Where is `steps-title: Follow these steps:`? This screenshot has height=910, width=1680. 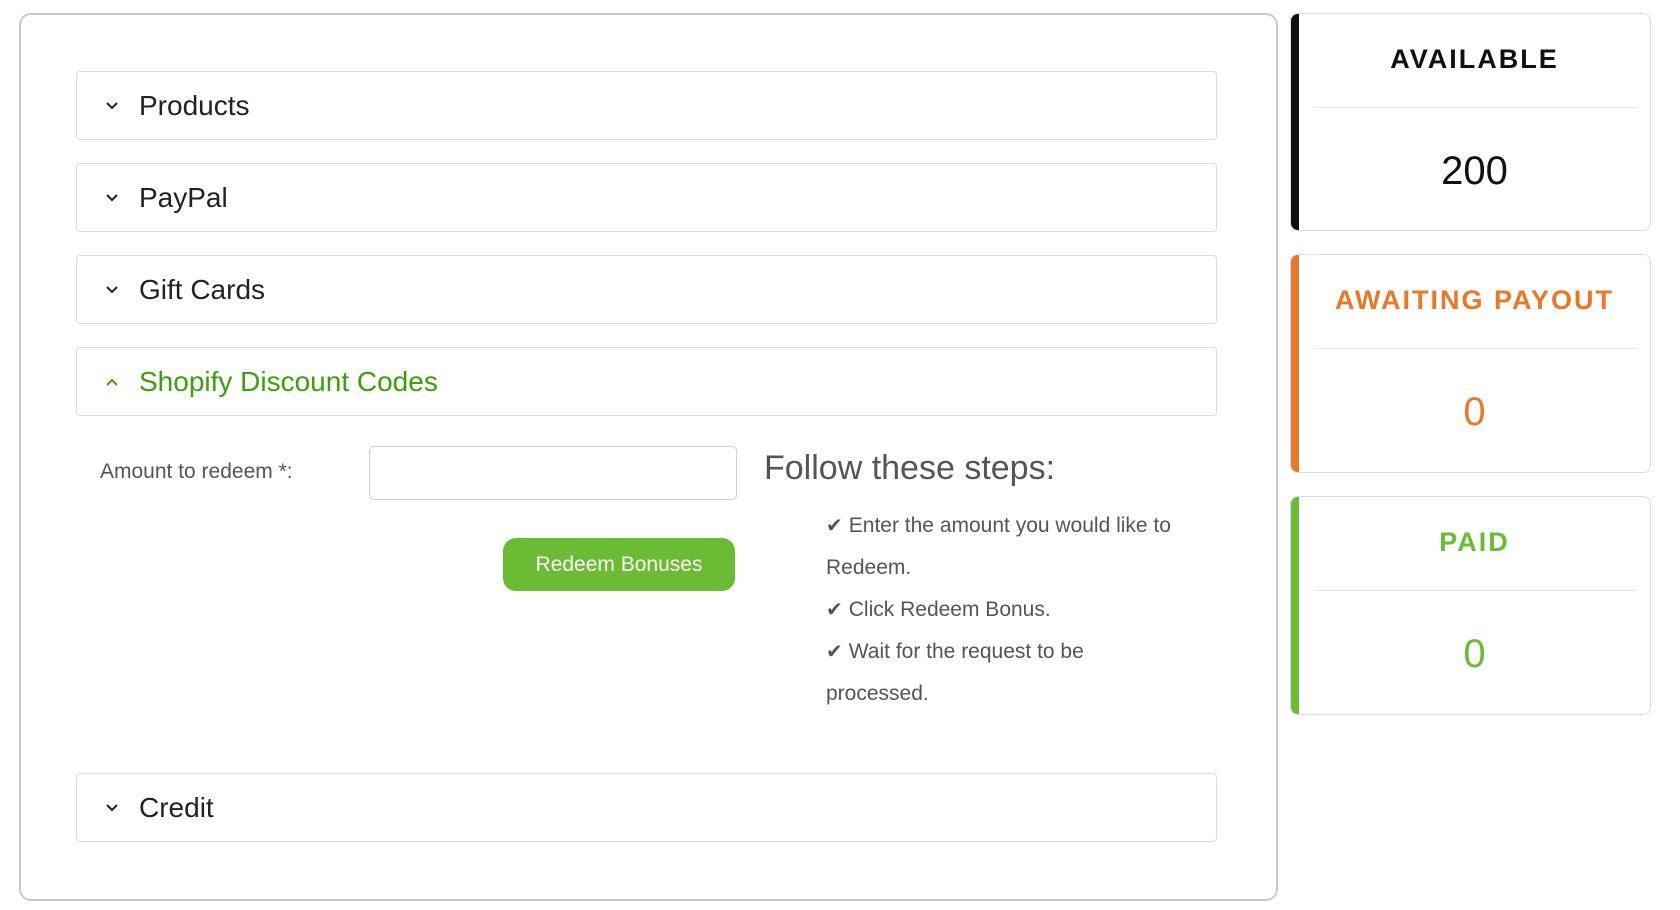
steps-title: Follow these steps: is located at coordinates (910, 468).